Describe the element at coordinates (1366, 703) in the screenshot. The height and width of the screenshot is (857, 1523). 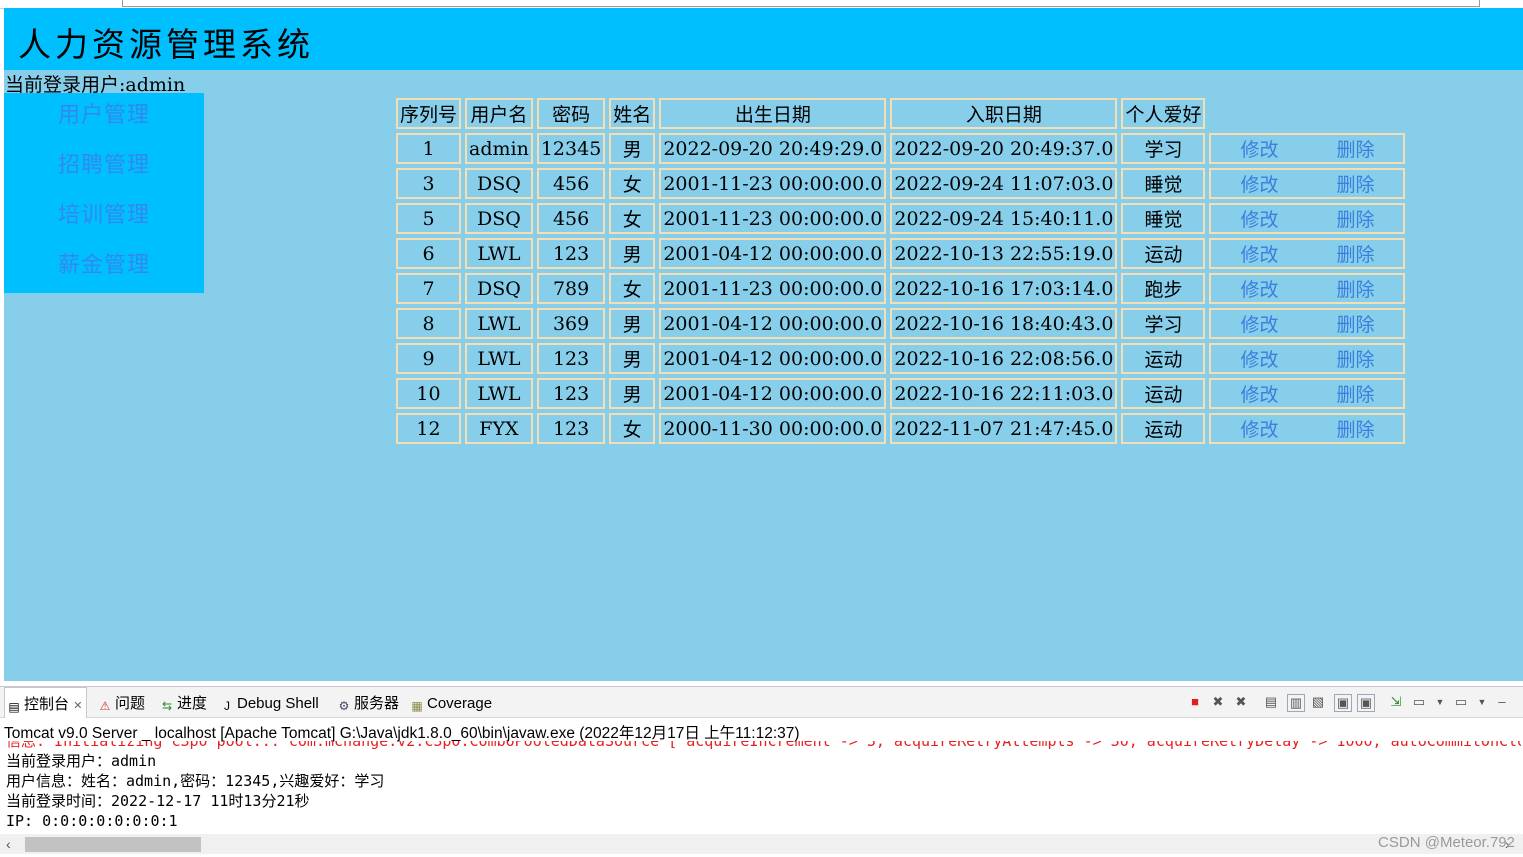
I see `show-stderr-icon: ▣` at that location.